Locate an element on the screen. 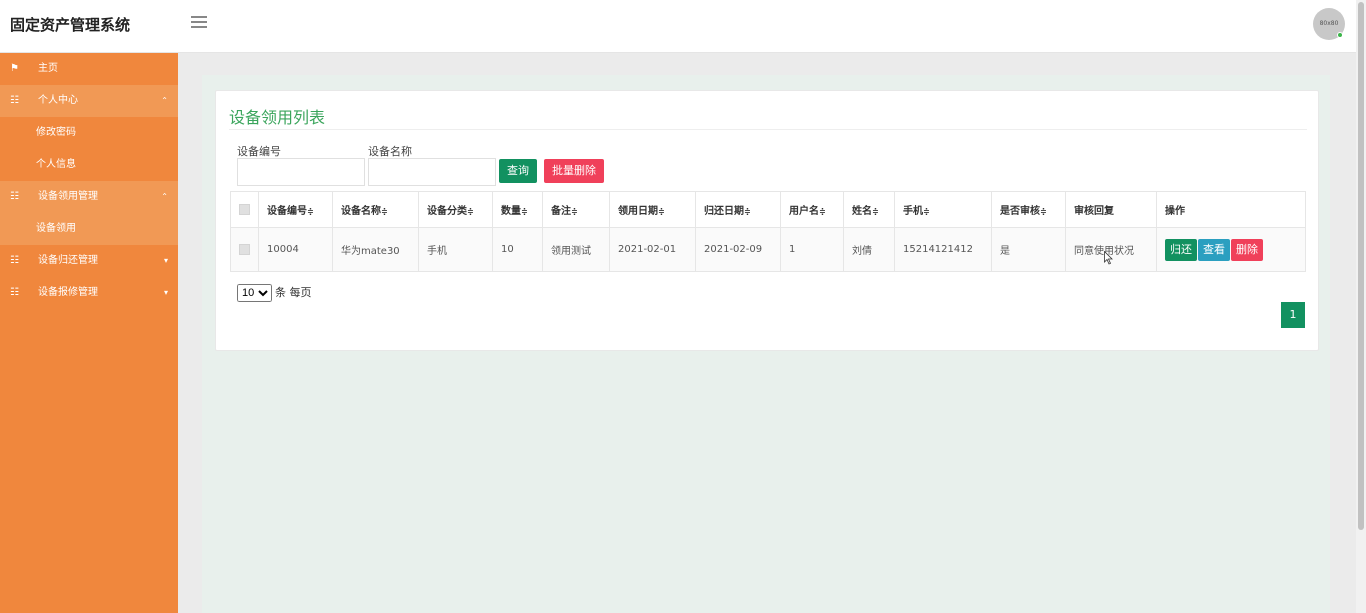  row-checkbox-cell is located at coordinates (244, 249).